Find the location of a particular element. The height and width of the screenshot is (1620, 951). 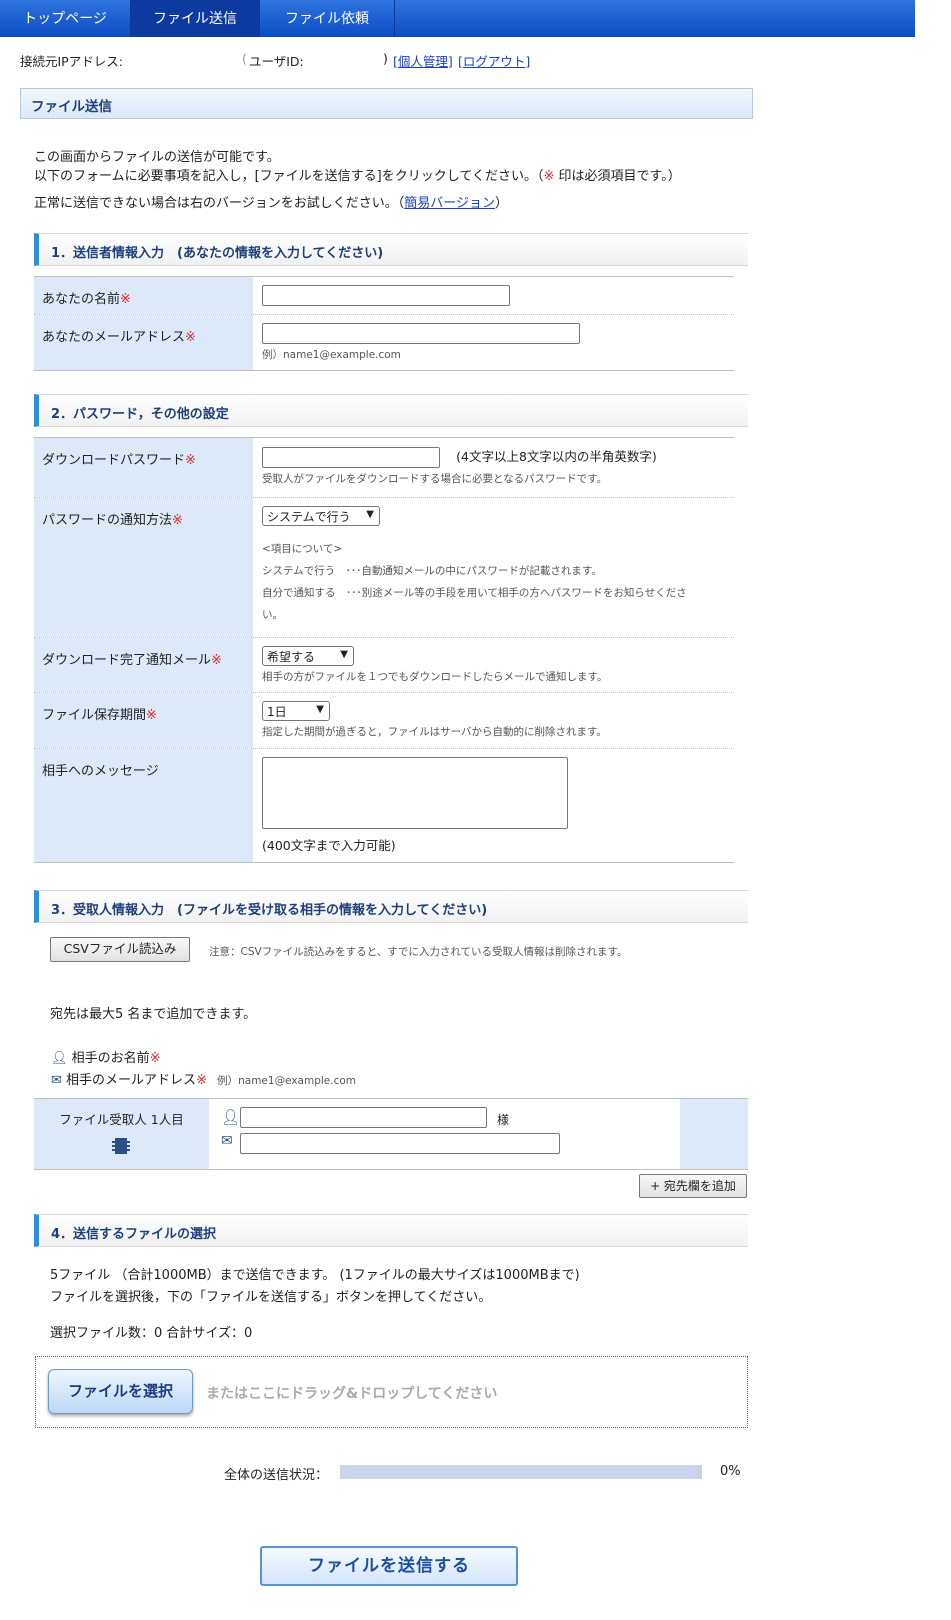

storage-period-note: 指定した期間が過ぎると，ファイルはサーバから自動的に削除されます。 is located at coordinates (434, 732).